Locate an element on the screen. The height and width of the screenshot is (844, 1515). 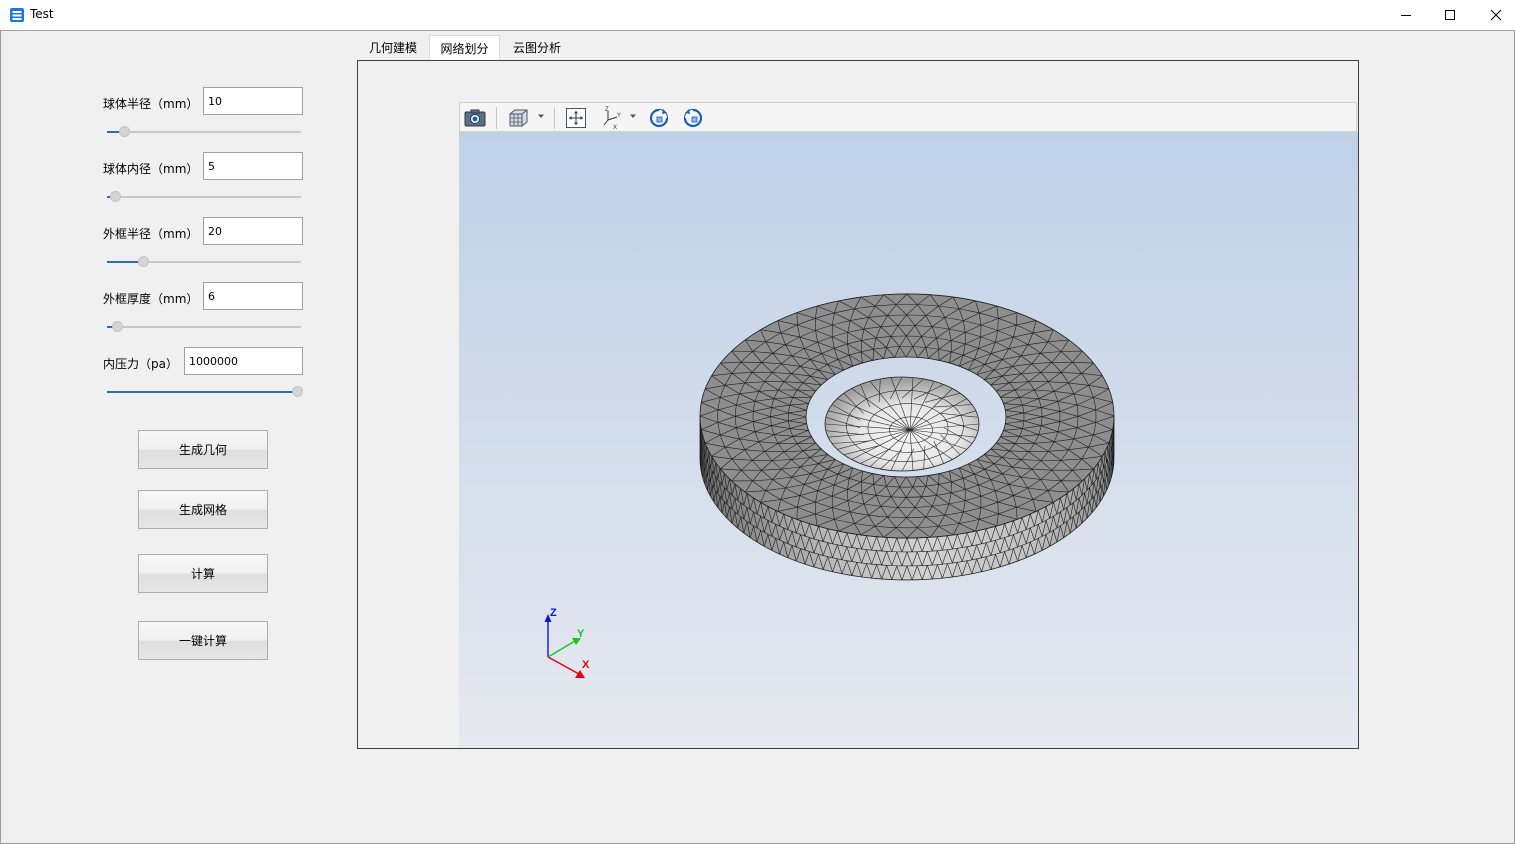
sphere-inner-diameter-input is located at coordinates (253, 166).